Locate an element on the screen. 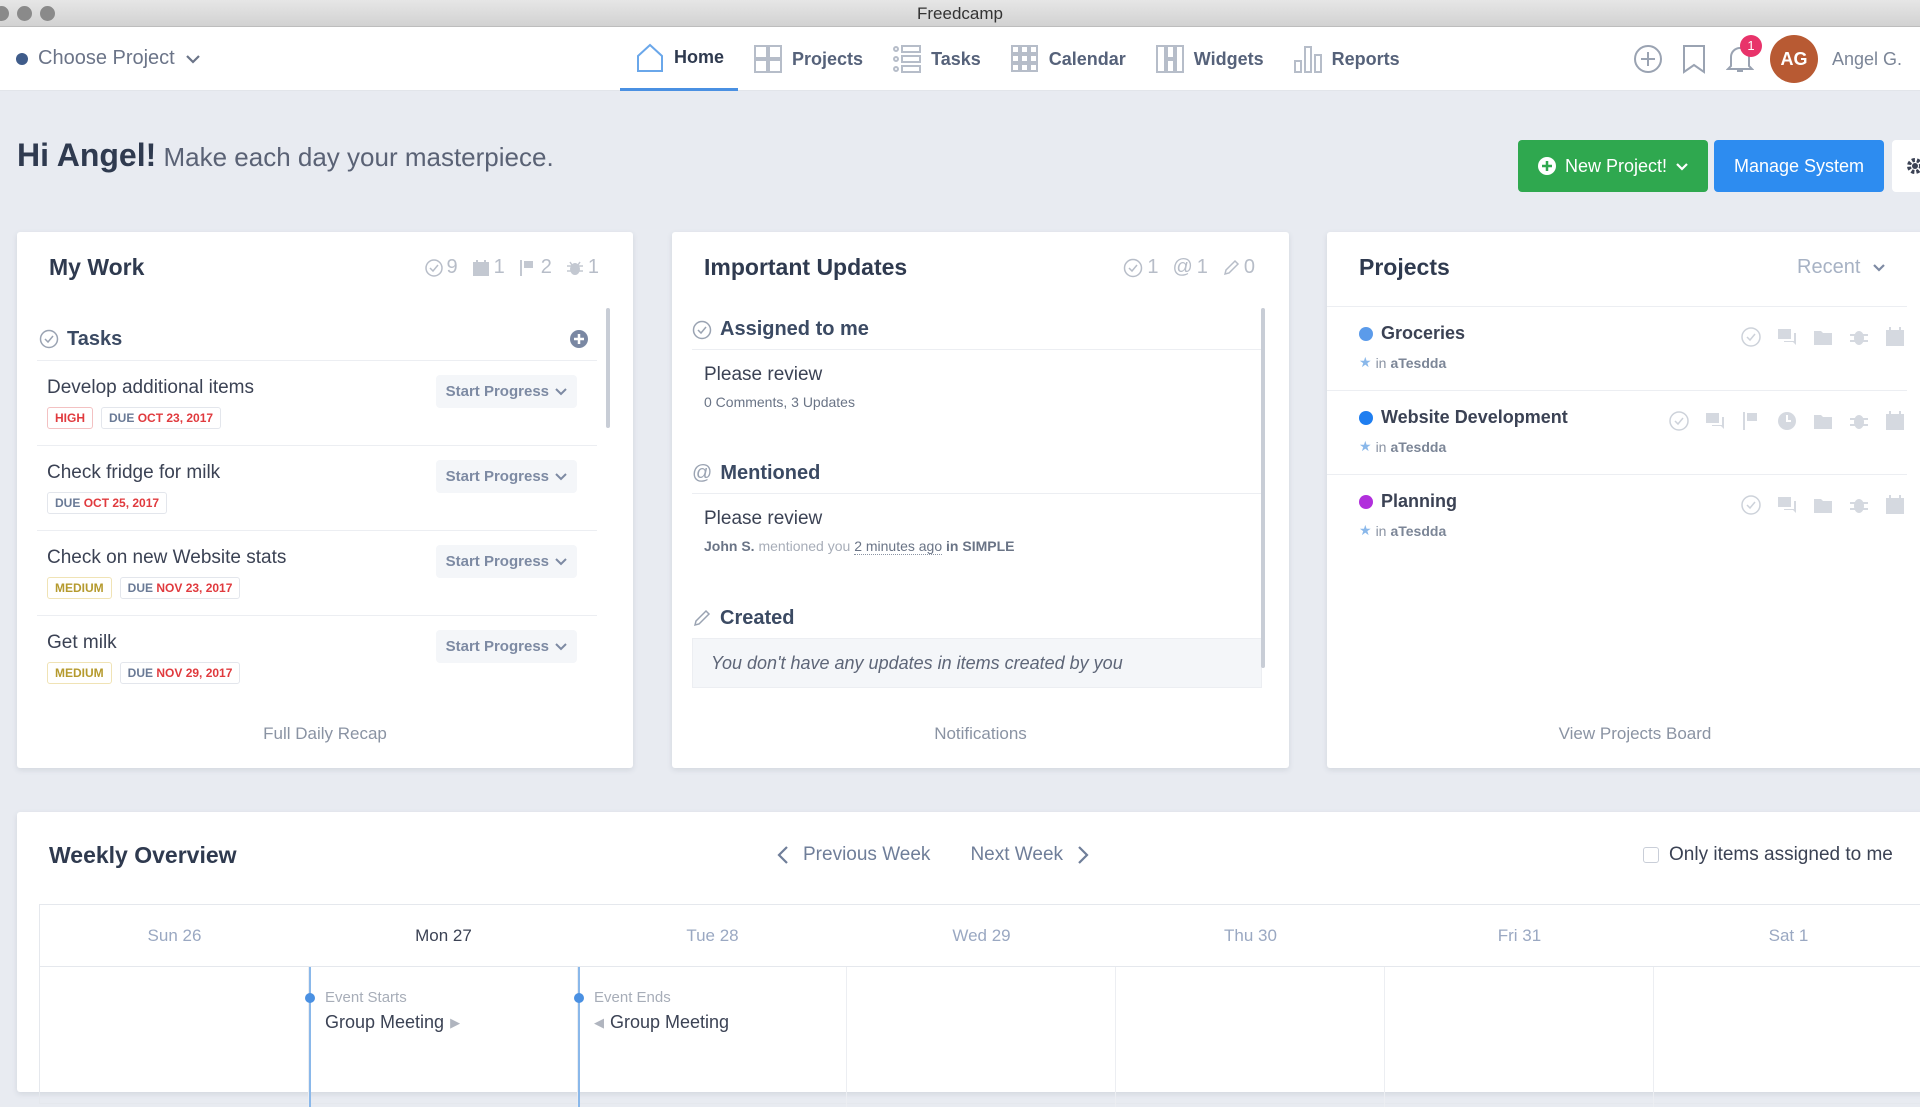  calendar-event: Event Starts Group Meeting ▶ is located at coordinates (382, 1037).